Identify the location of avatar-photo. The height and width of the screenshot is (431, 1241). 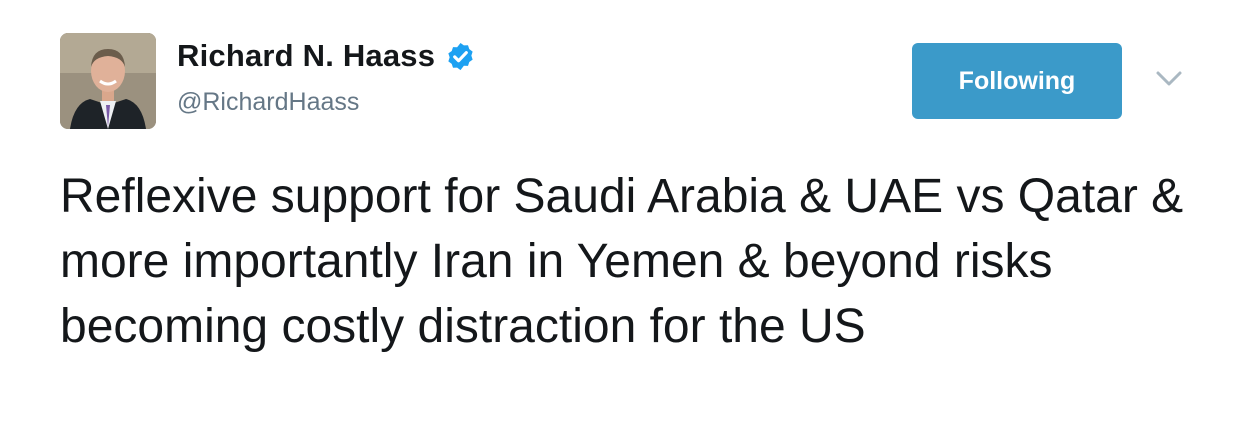
(108, 81).